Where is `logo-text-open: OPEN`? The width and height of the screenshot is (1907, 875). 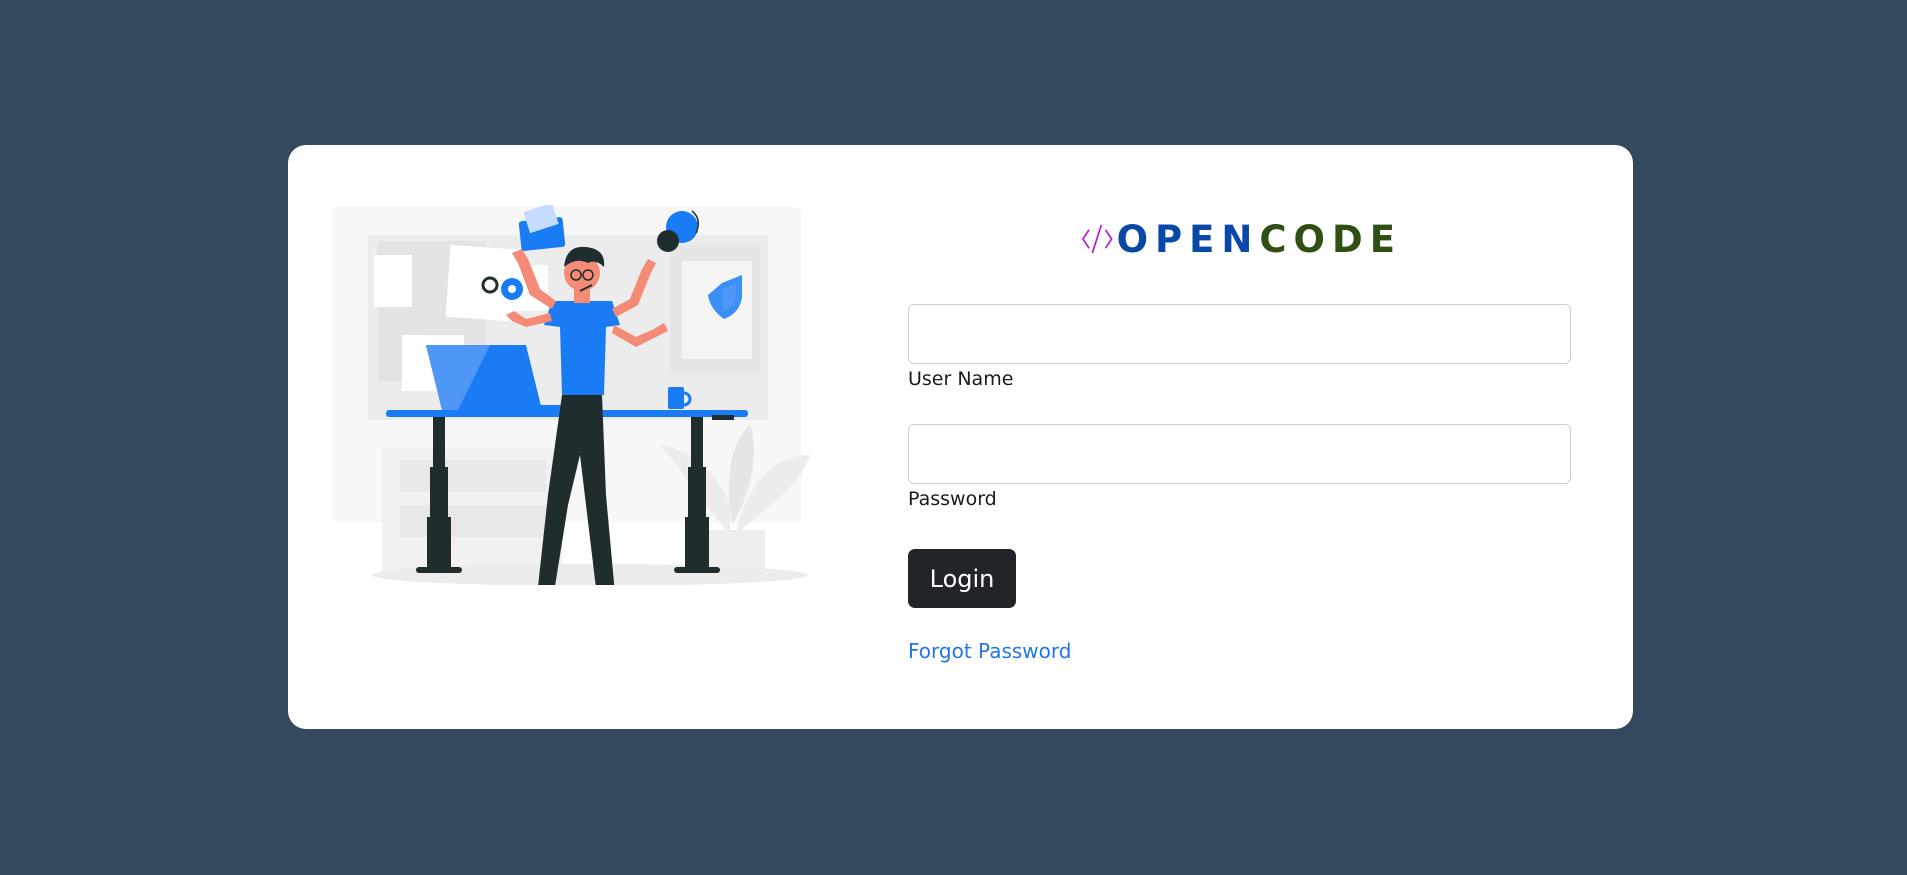 logo-text-open: OPEN is located at coordinates (1188, 239).